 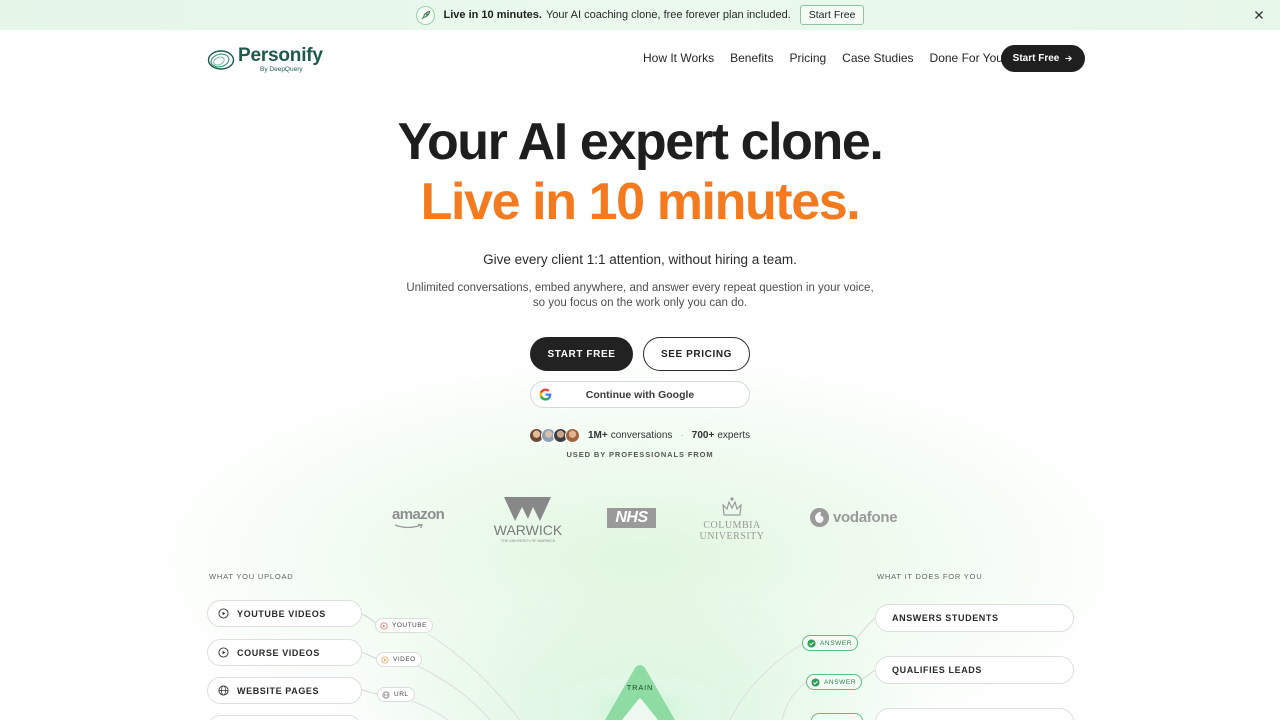 What do you see at coordinates (251, 576) in the screenshot?
I see `upload-section-label: WHAT YOU UPLOAD` at bounding box center [251, 576].